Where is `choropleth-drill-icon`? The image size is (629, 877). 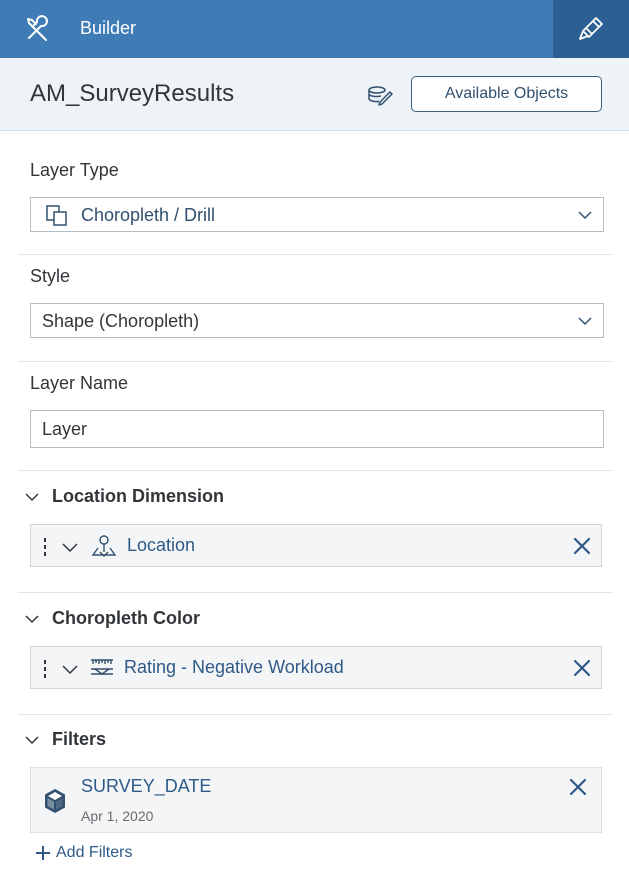
choropleth-drill-icon is located at coordinates (56, 215).